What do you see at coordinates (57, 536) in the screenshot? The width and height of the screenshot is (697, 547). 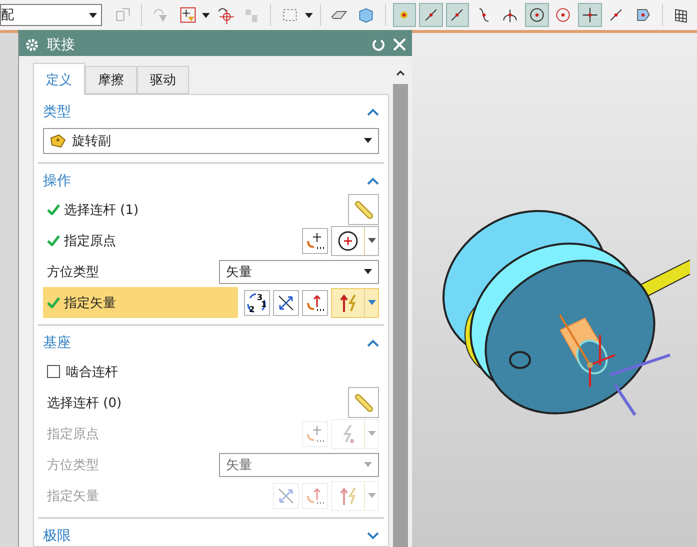 I see `section-title: 极限` at bounding box center [57, 536].